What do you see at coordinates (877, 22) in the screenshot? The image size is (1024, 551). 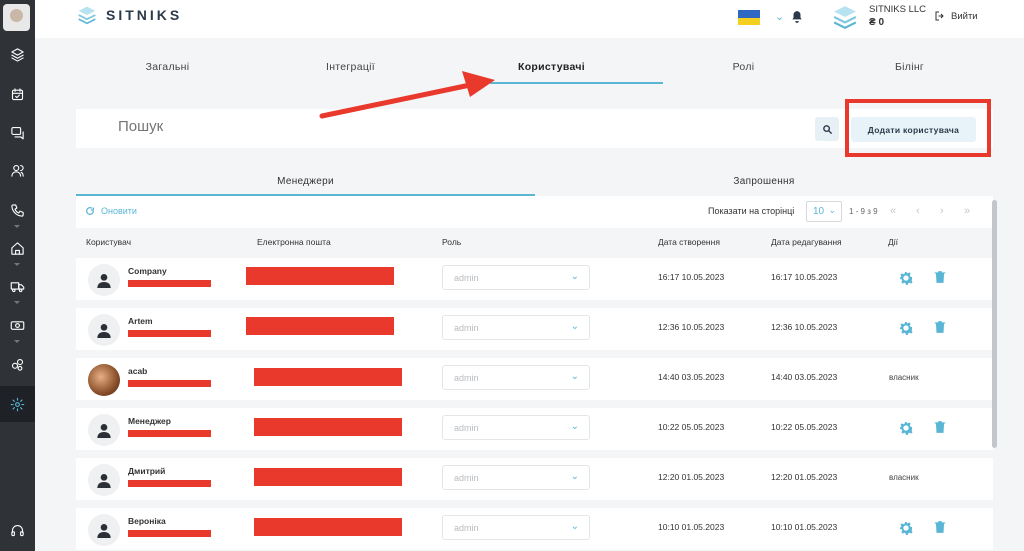 I see `balance: ₴ 0` at bounding box center [877, 22].